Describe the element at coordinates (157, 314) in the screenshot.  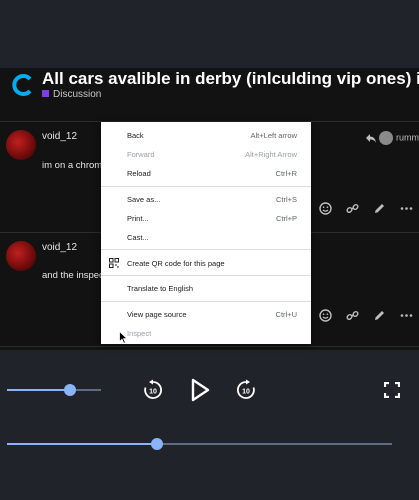
I see `menu-item-label: View page source` at that location.